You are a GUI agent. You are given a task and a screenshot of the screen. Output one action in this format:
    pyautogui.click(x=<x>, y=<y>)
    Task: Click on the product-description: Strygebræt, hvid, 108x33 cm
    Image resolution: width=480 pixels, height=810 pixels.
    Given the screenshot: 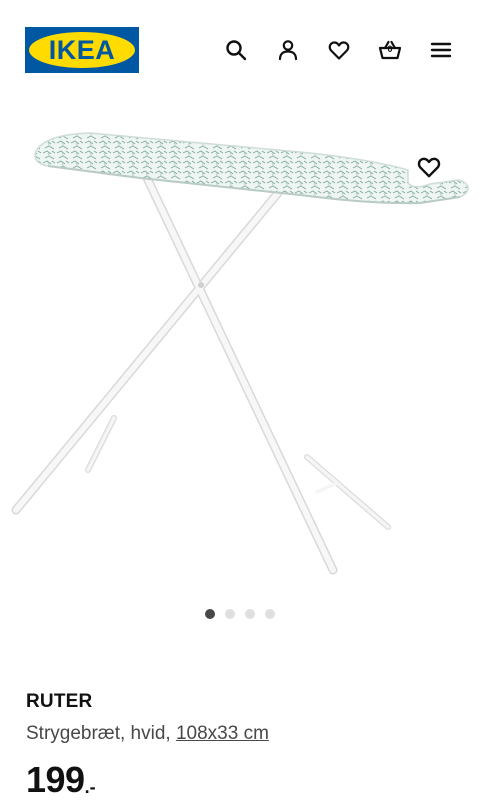 What is the action you would take?
    pyautogui.click(x=246, y=734)
    